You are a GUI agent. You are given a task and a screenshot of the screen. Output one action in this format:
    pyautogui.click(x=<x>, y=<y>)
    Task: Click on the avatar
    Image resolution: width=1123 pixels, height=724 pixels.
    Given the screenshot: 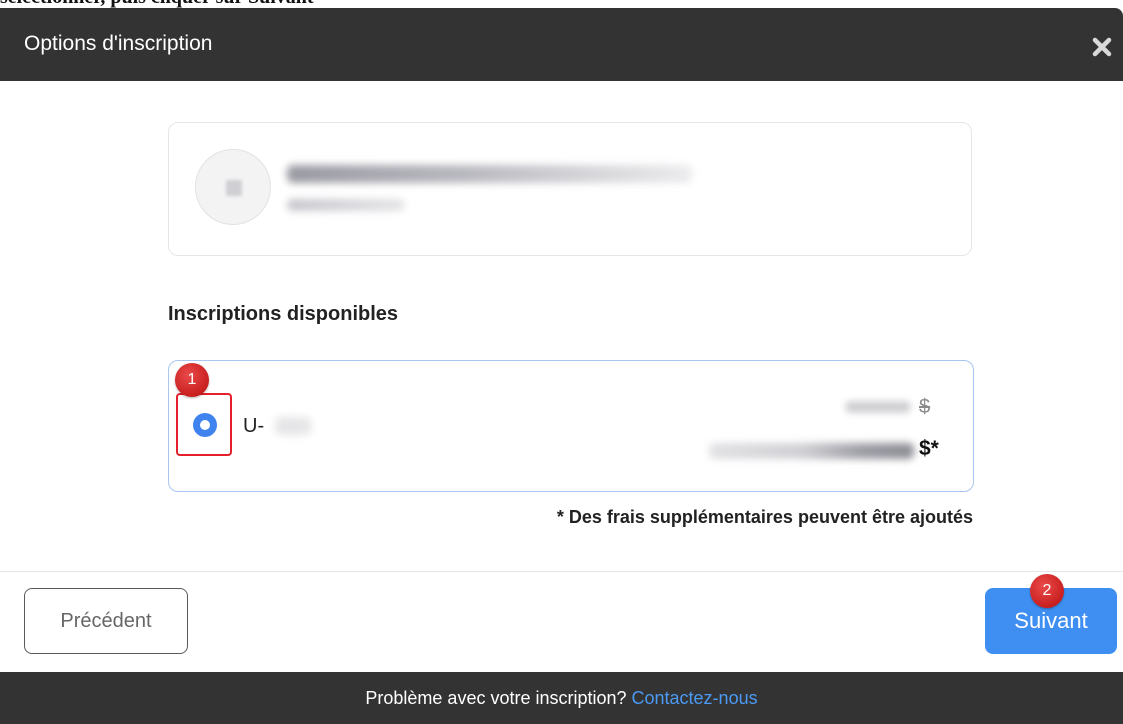 What is the action you would take?
    pyautogui.click(x=233, y=187)
    